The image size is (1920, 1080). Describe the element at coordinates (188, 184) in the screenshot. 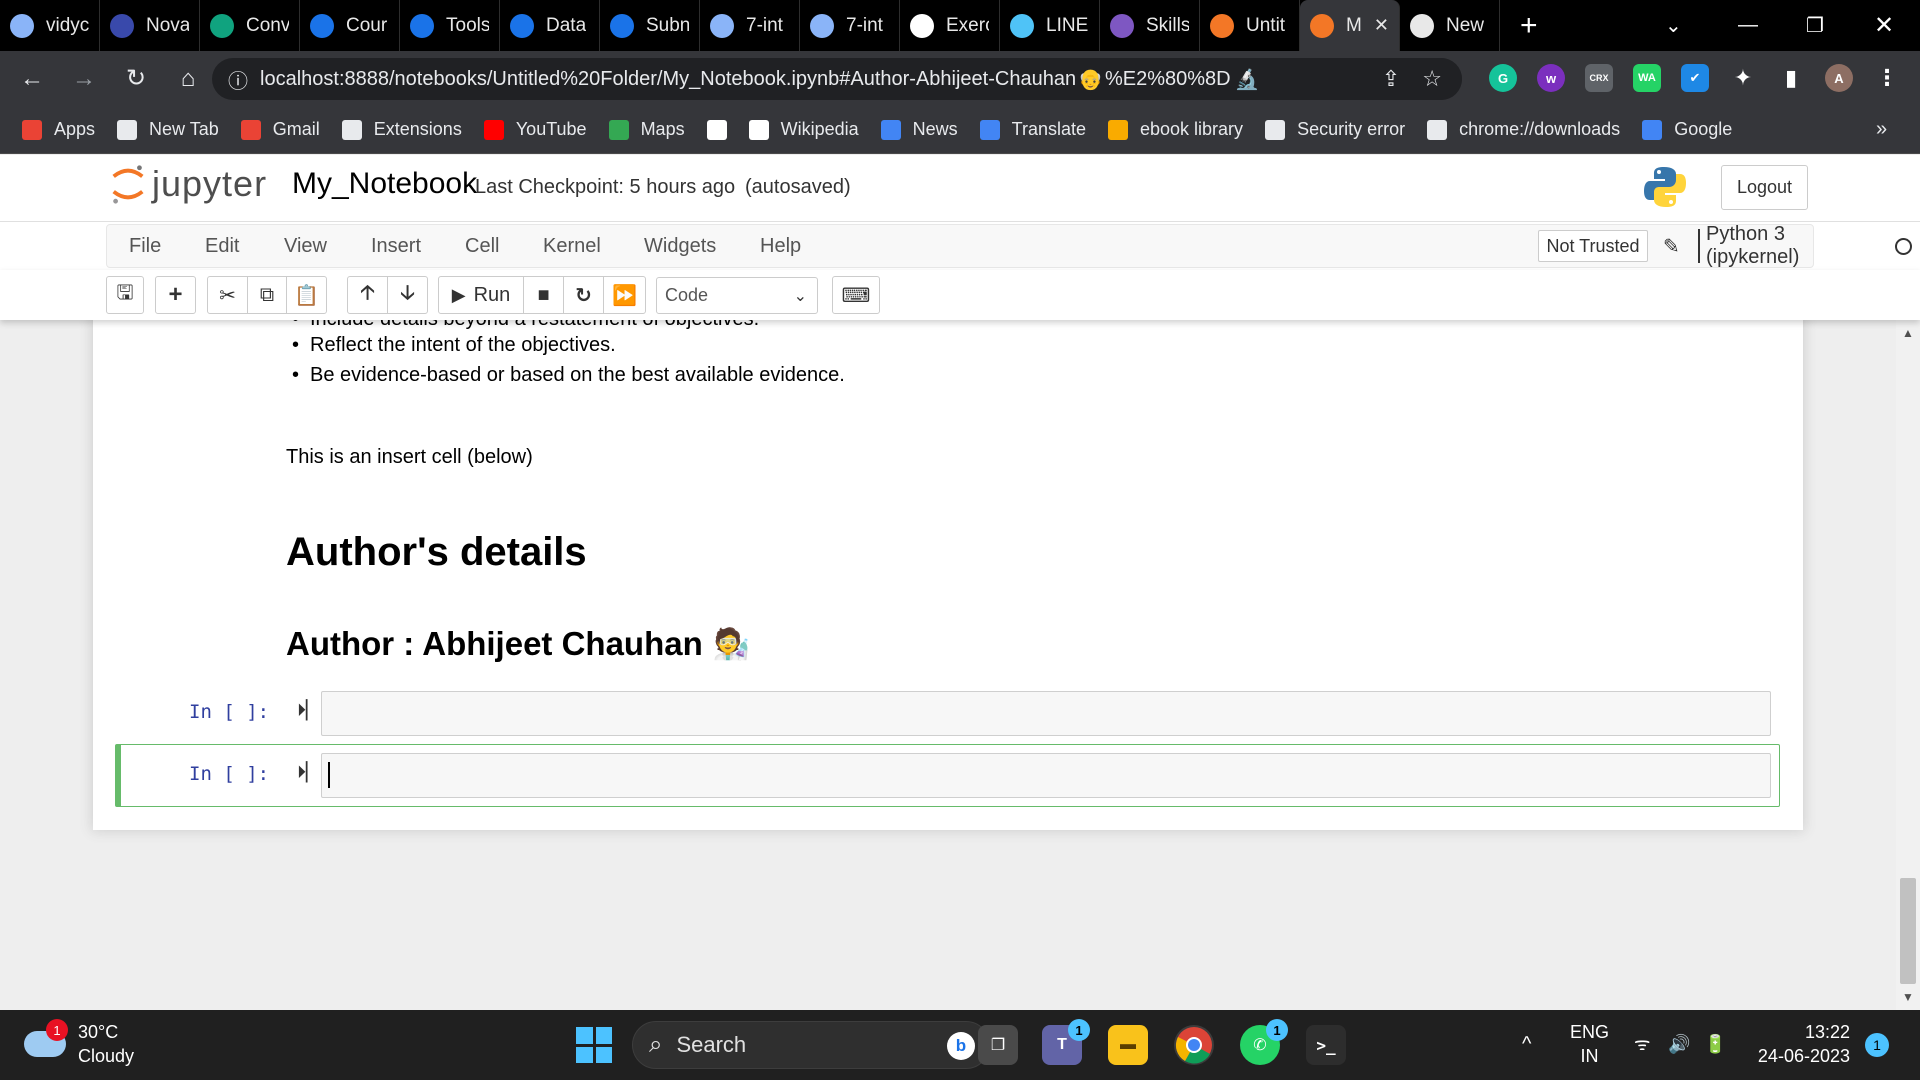

I see `jupyter-logo: jupyter` at that location.